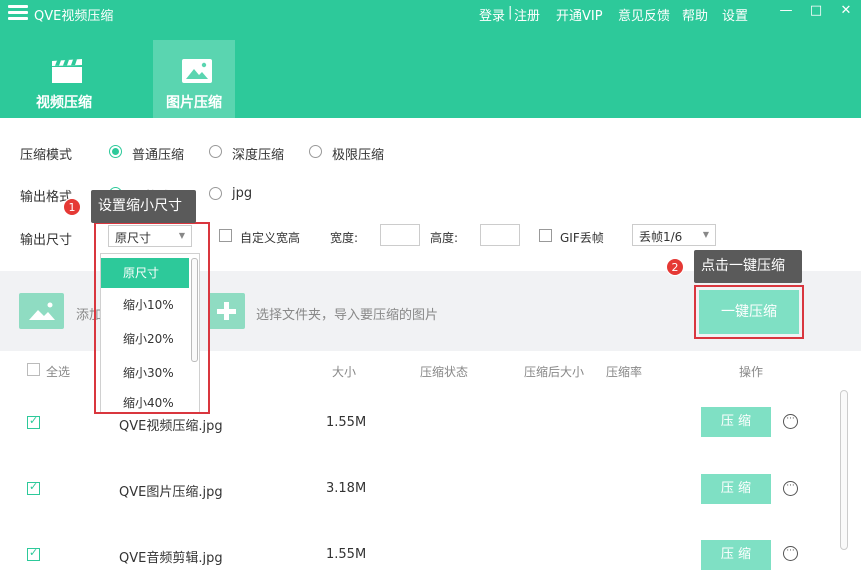 This screenshot has width=861, height=576. Describe the element at coordinates (358, 155) in the screenshot. I see `mode-extreme-label: 极限压缩` at that location.